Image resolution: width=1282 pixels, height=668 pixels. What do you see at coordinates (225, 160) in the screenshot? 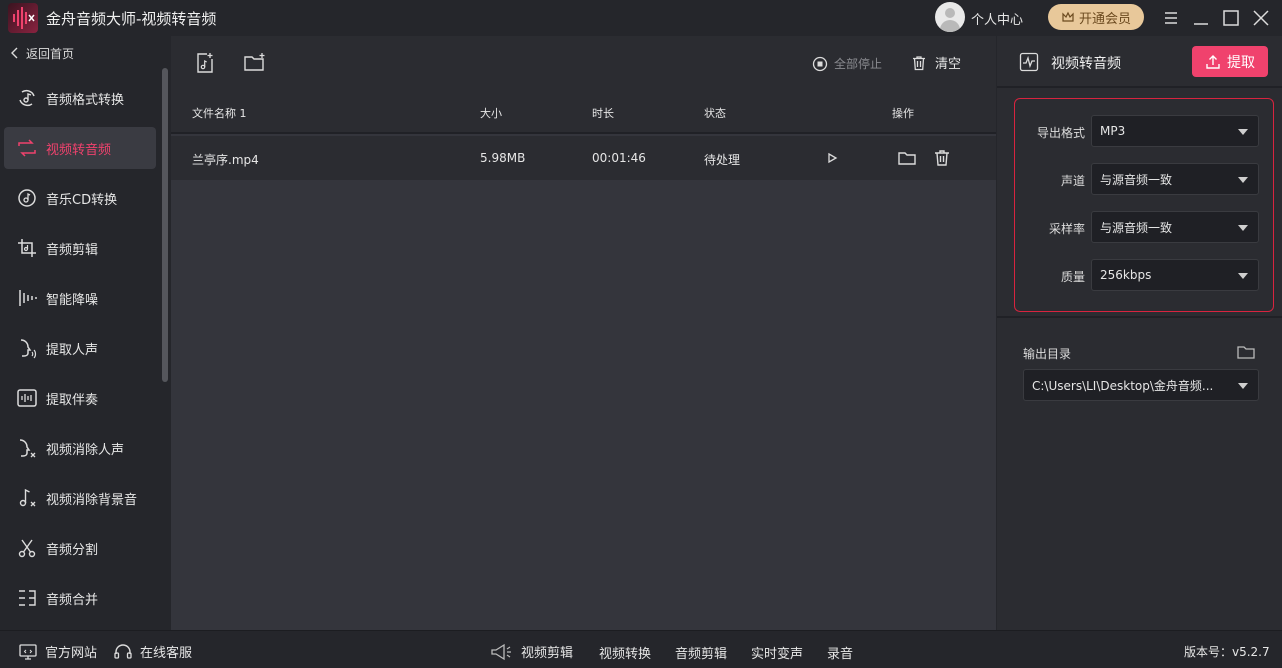
I see `file-name: 兰亭序.mp4` at bounding box center [225, 160].